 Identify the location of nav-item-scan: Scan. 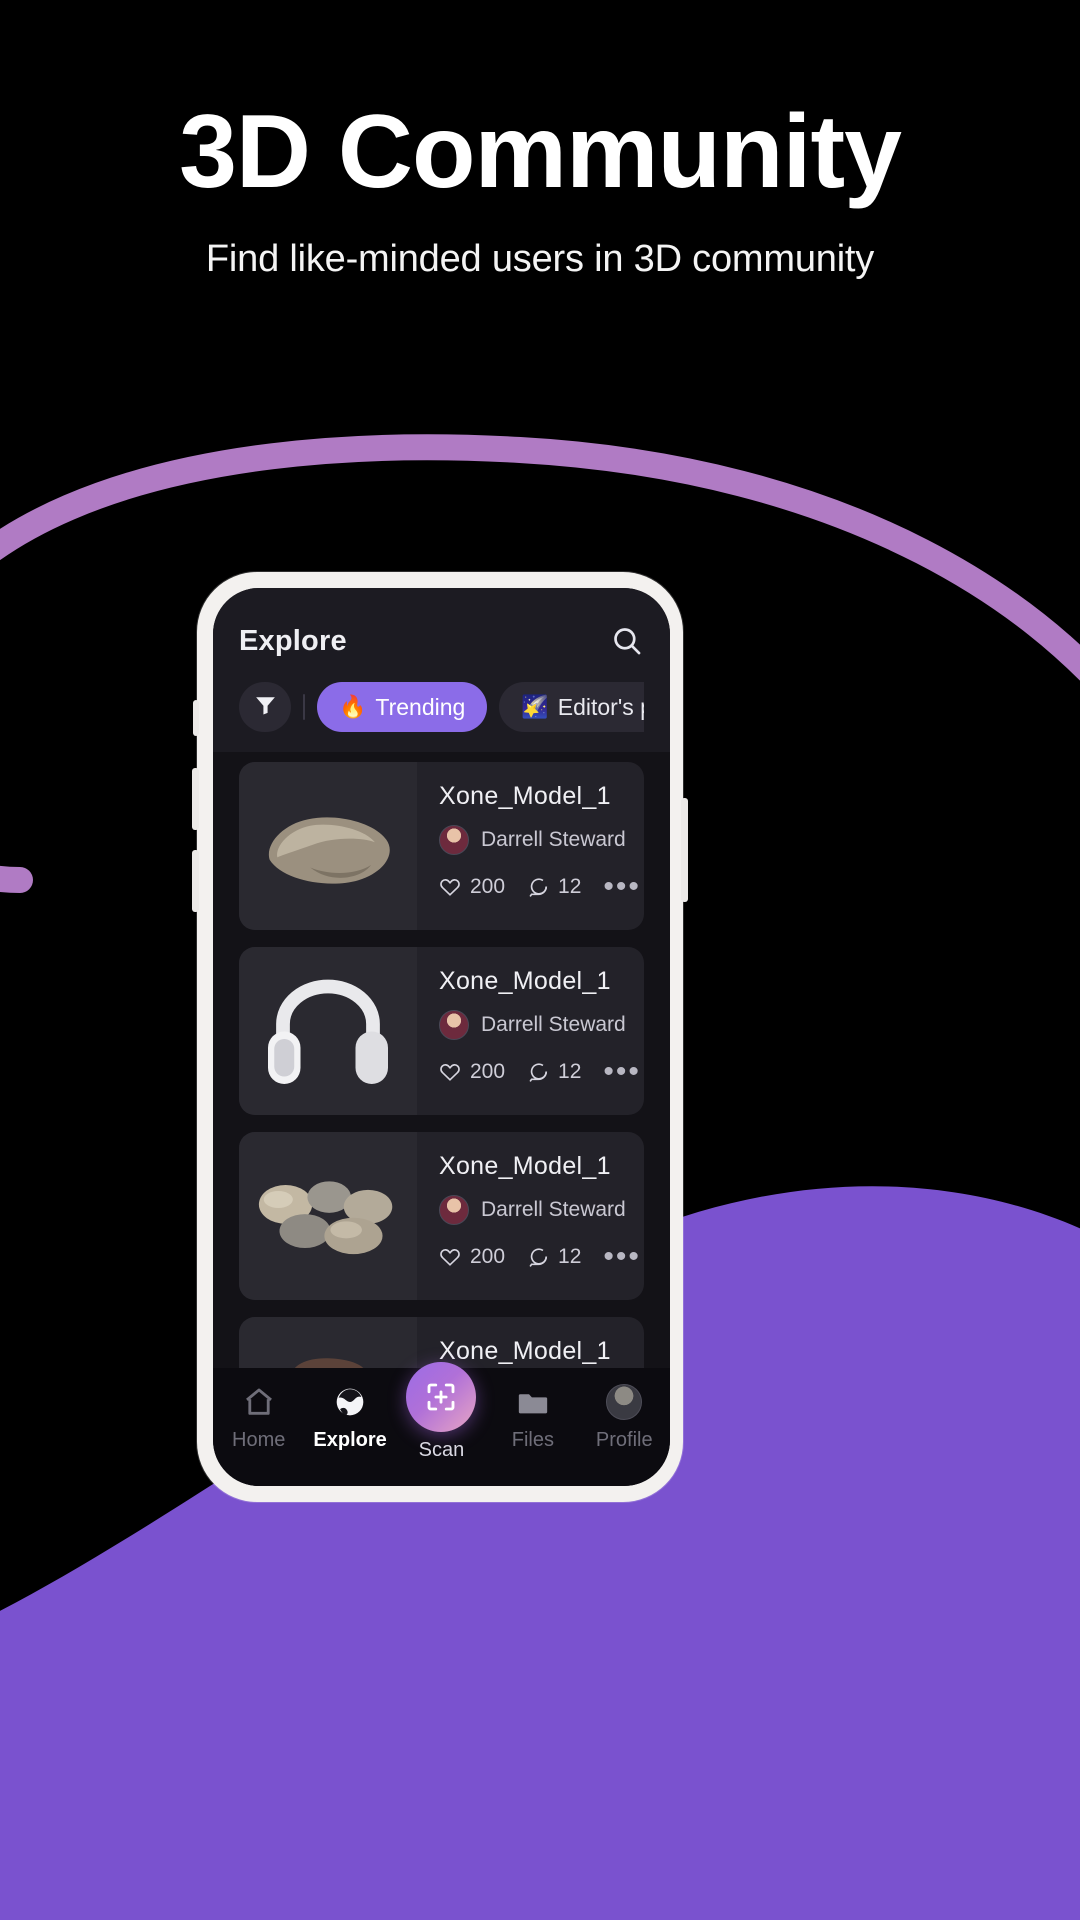
(441, 1412).